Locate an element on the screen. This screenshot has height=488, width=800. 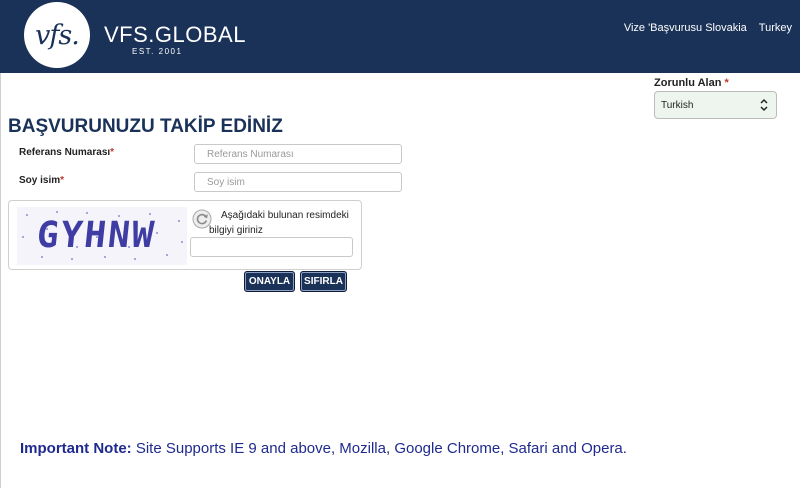
captcha-image: GYHNW is located at coordinates (102, 236).